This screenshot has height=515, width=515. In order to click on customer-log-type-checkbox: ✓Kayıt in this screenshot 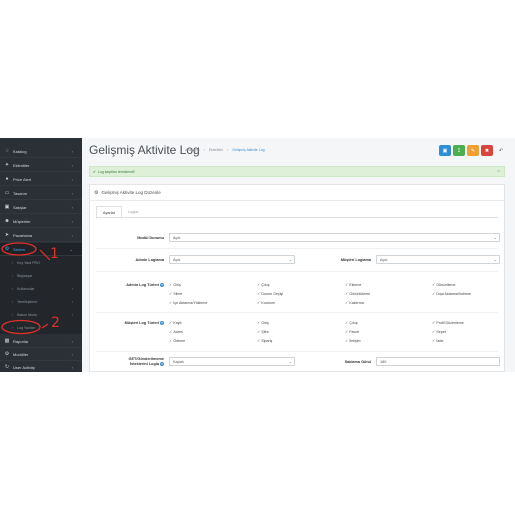, I will do `click(175, 322)`.